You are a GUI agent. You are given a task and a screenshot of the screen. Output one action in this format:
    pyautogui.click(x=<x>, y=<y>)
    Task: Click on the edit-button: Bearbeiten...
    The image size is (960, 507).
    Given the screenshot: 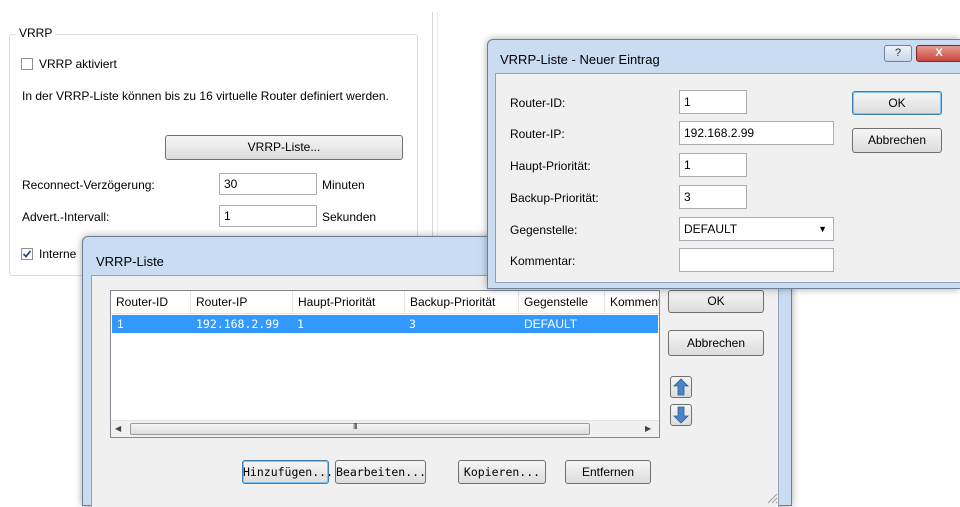 What is the action you would take?
    pyautogui.click(x=380, y=472)
    